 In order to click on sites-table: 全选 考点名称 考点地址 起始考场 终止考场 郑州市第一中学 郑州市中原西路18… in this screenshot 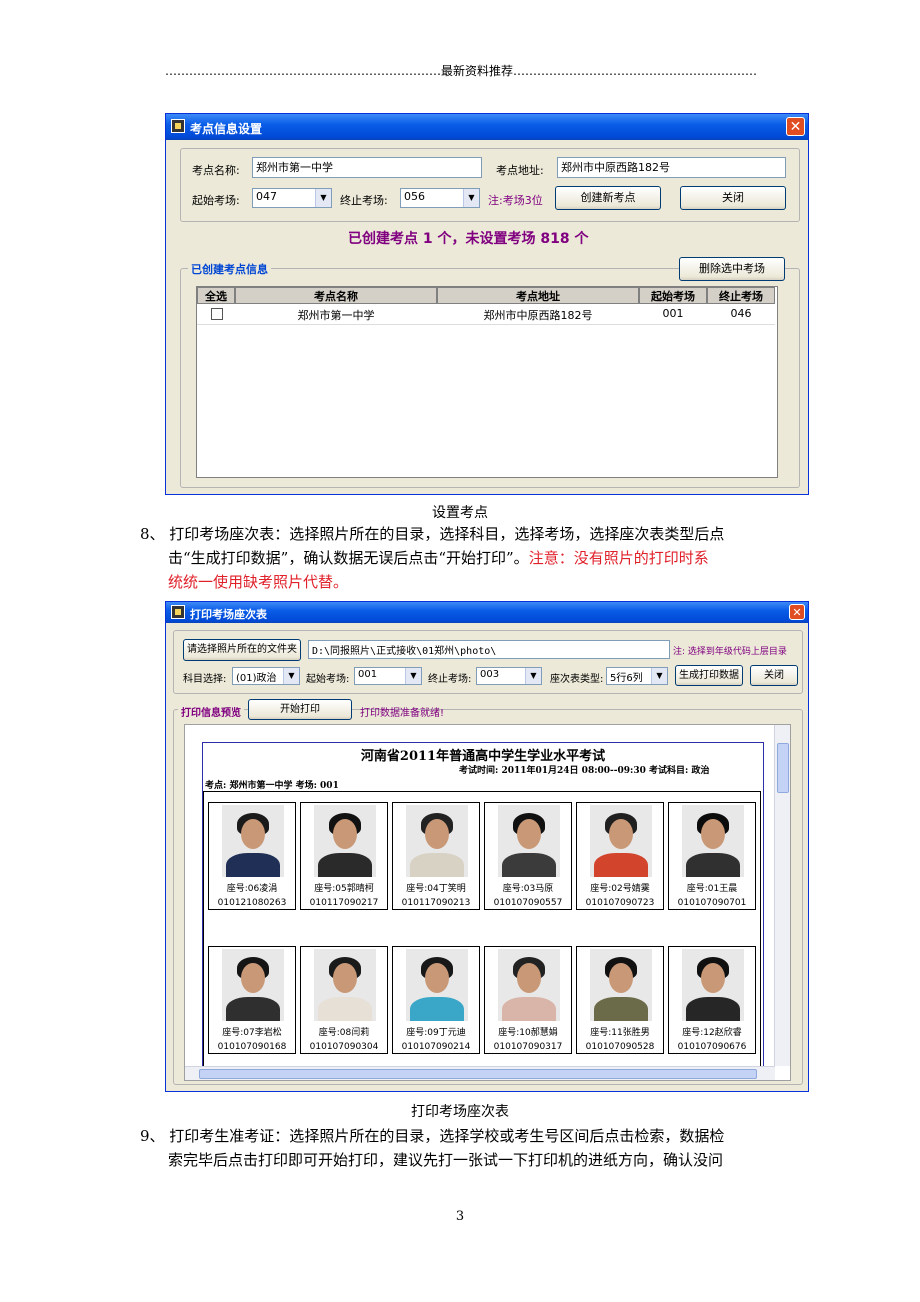, I will do `click(487, 382)`.